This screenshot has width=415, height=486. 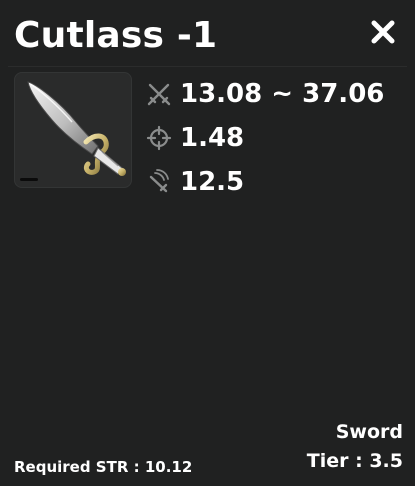 I want to click on header-divider, so click(x=207, y=66).